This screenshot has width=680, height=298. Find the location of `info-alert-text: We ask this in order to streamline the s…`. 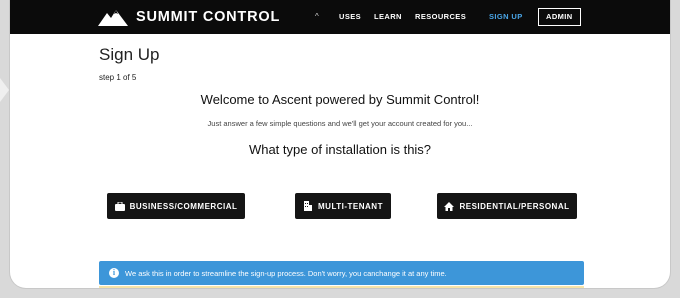

info-alert-text: We ask this in order to streamline the s… is located at coordinates (286, 273).